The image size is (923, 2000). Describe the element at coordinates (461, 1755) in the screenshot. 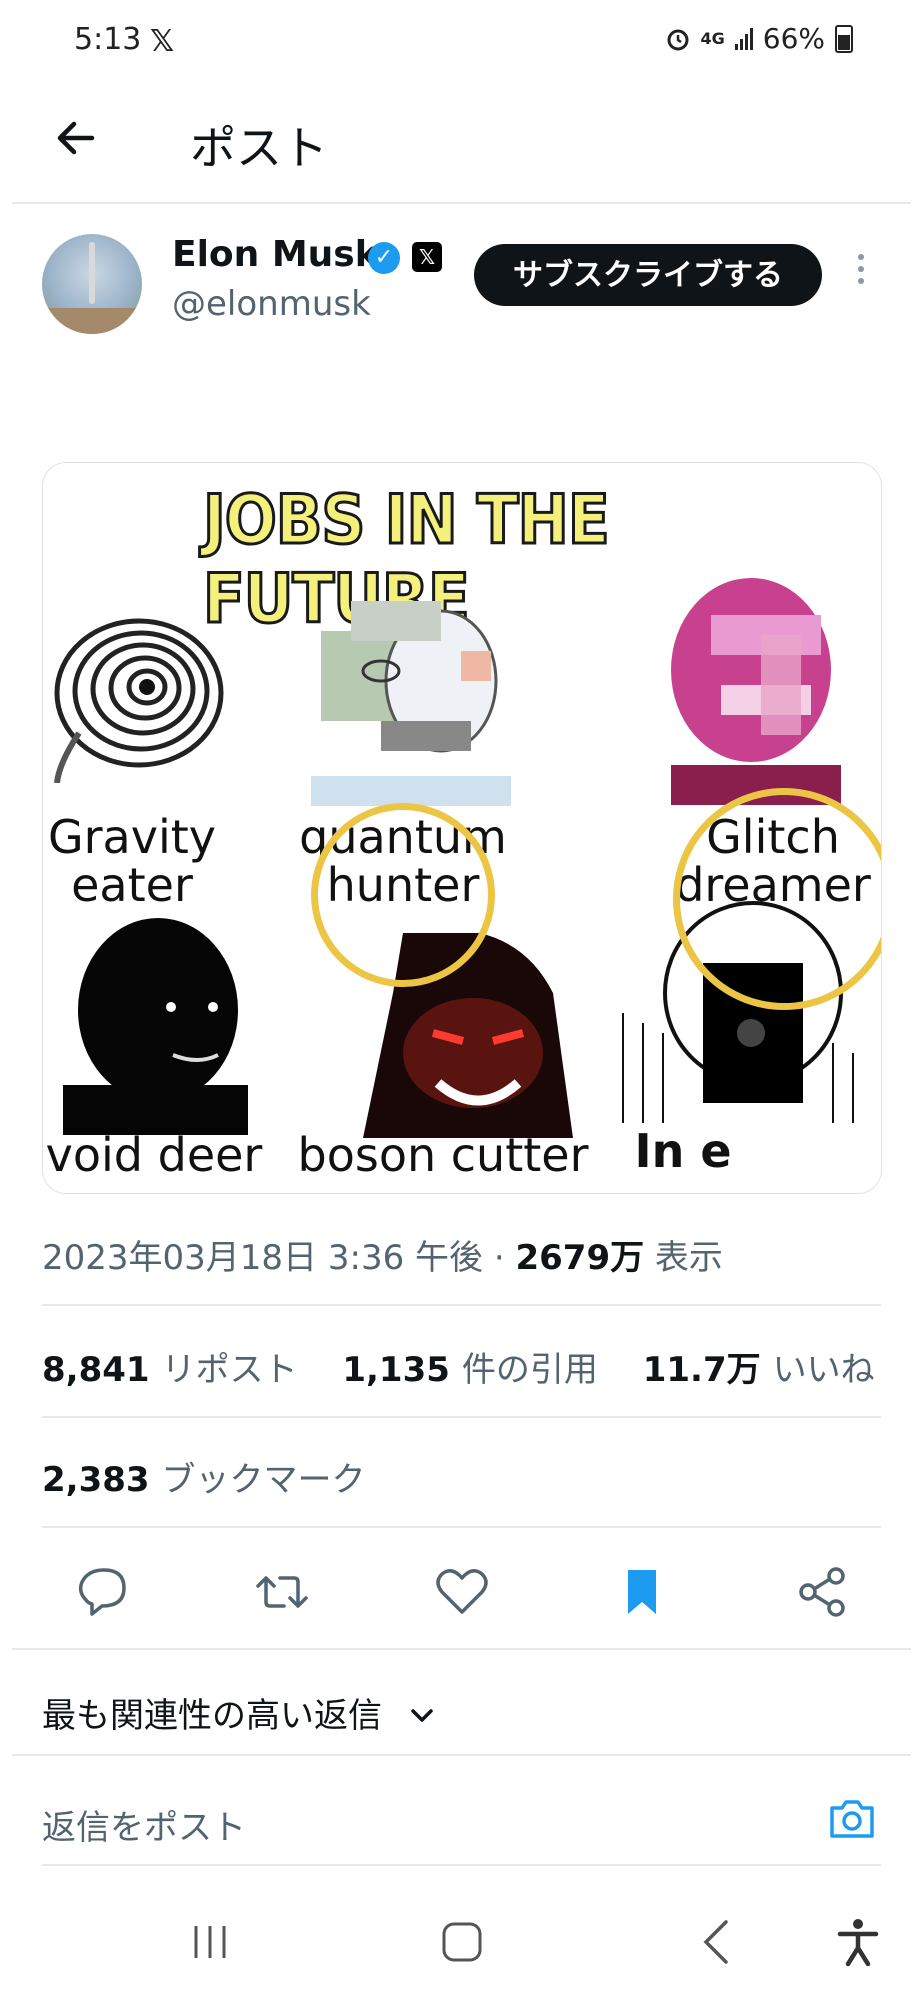

I see `replies-divider` at that location.